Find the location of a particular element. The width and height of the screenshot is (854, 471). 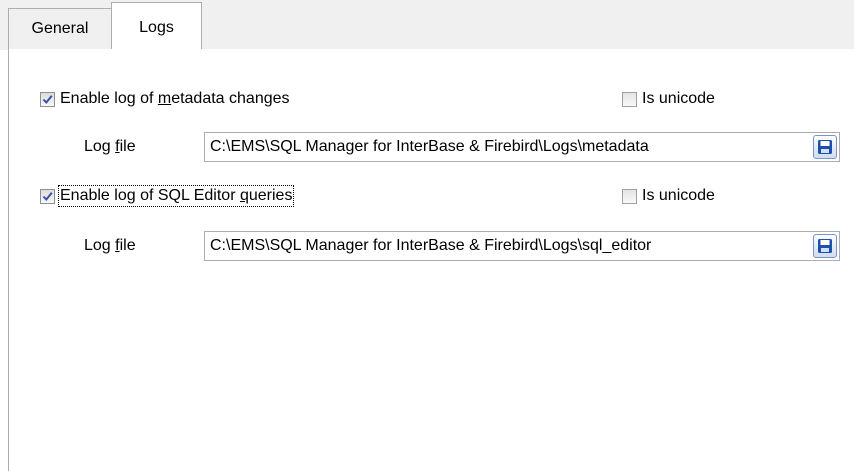

metadata-logfile-label: Log file is located at coordinates (110, 147).